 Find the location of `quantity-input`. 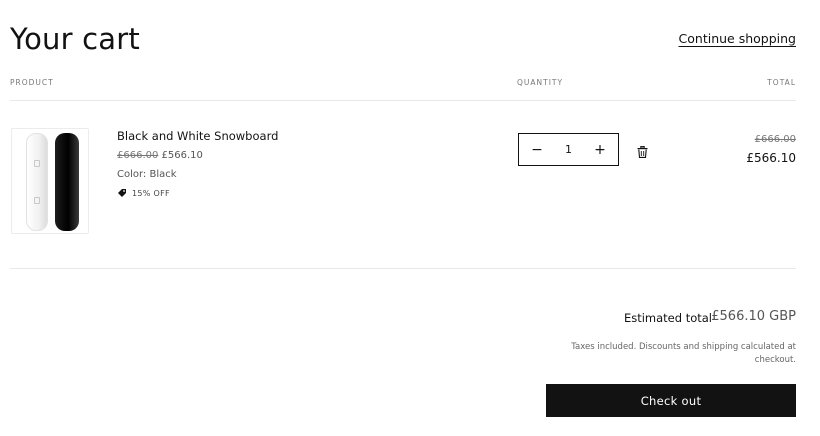

quantity-input is located at coordinates (568, 149).